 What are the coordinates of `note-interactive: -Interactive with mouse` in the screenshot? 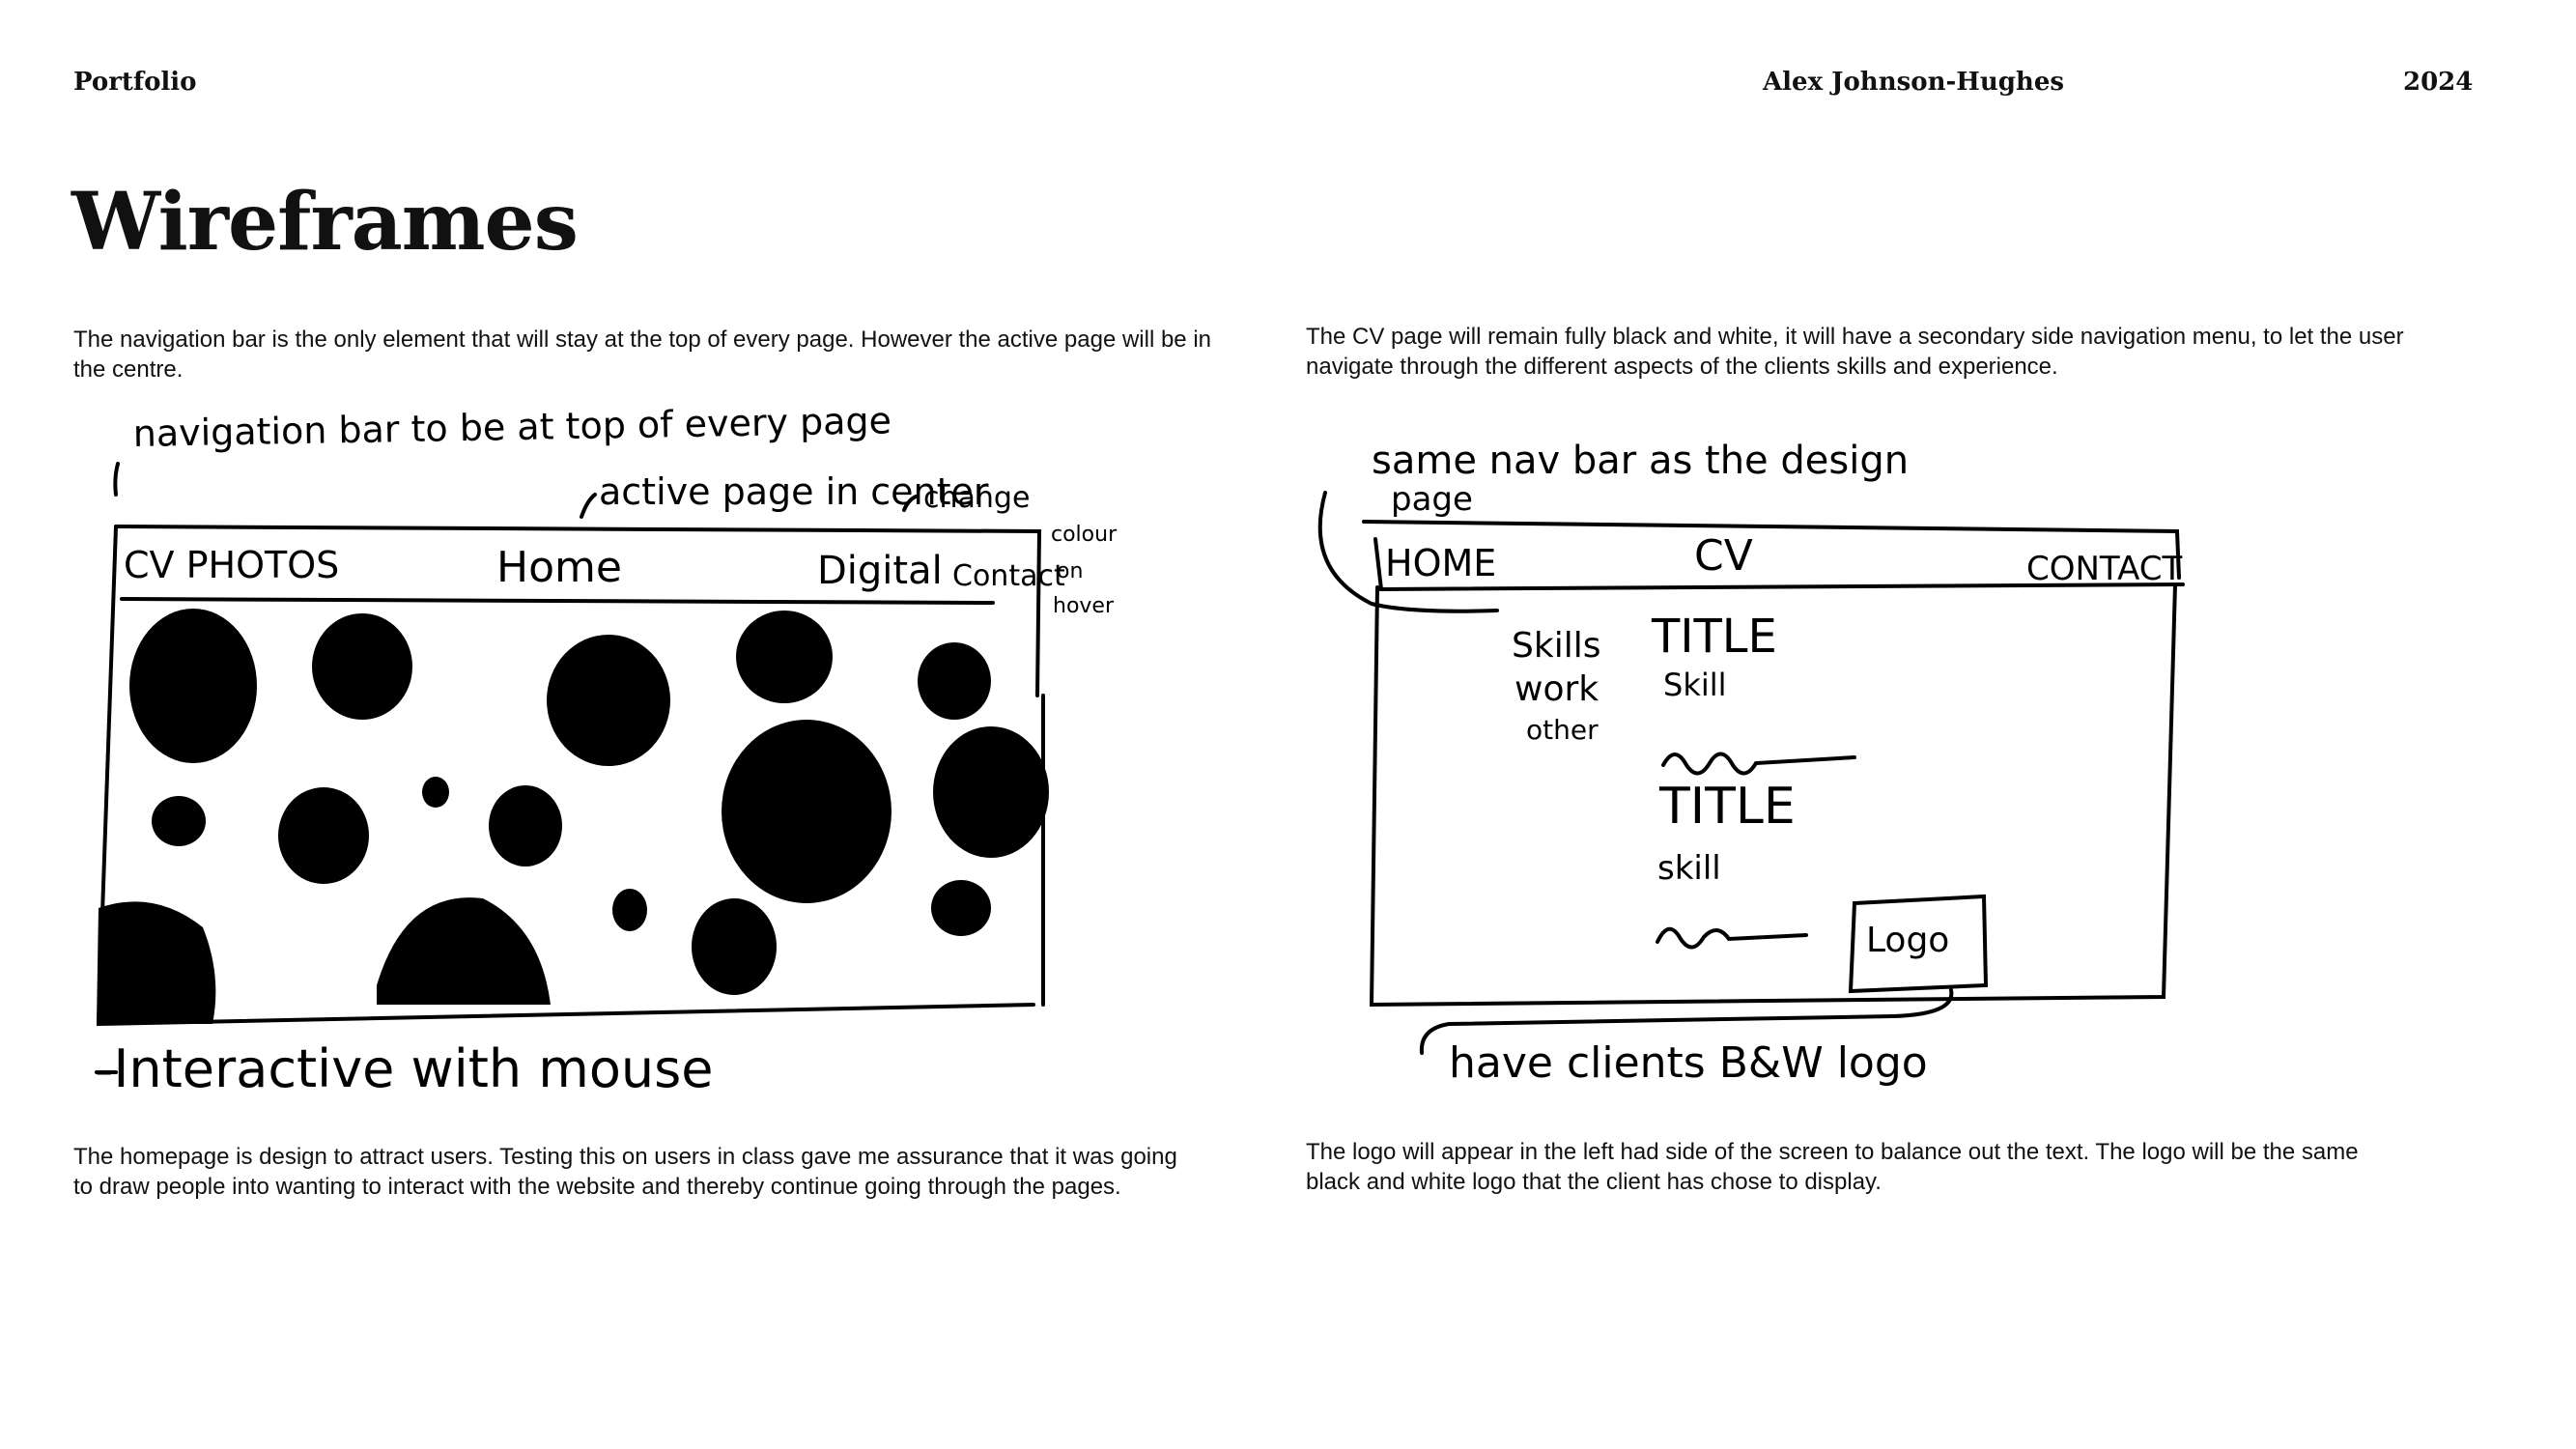 It's located at (404, 1068).